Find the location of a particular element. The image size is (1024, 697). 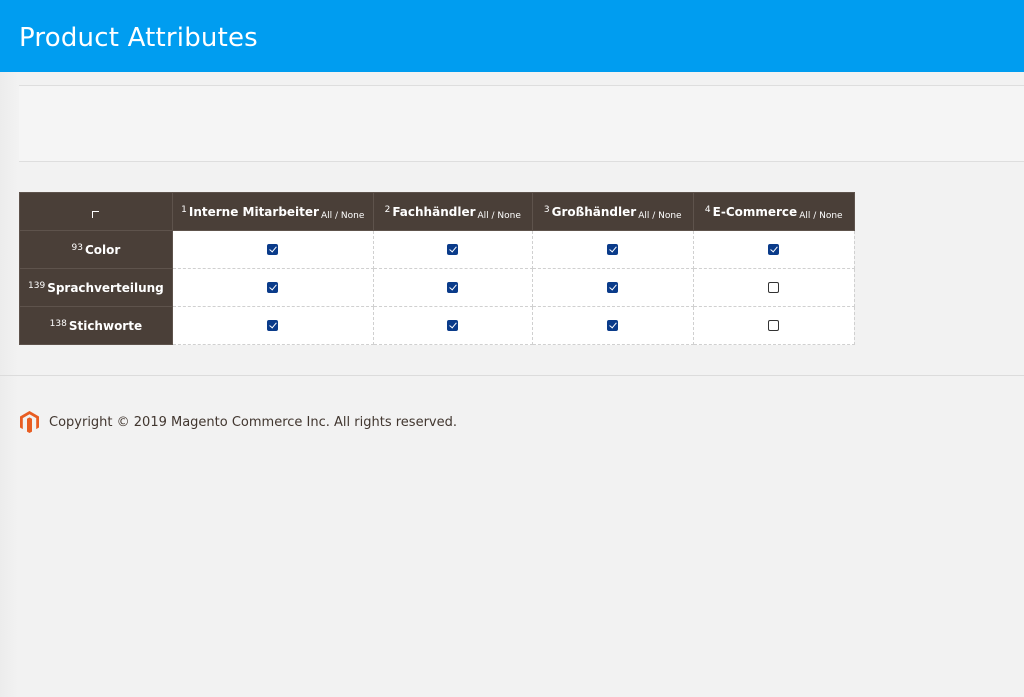

row-label: Stichworte is located at coordinates (105, 325).